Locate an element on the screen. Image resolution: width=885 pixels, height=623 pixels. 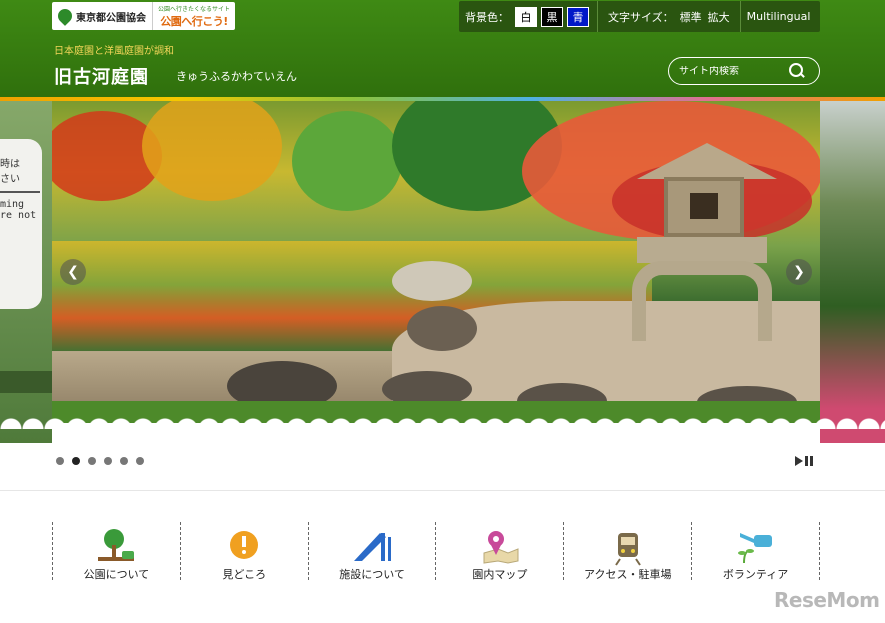
peek-strip is located at coordinates (26, 382).